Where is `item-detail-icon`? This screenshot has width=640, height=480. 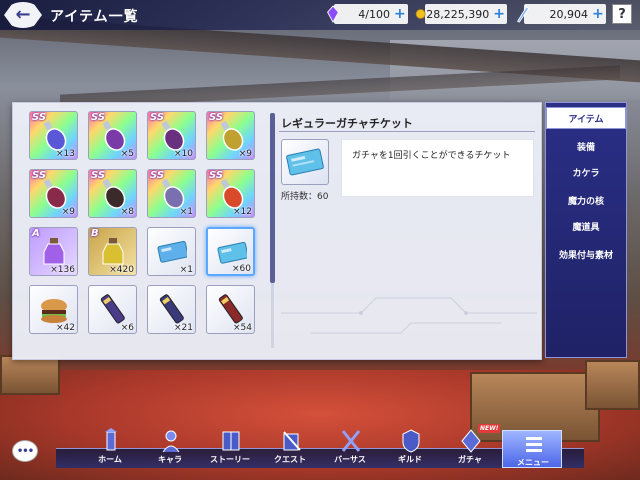
item-detail-icon is located at coordinates (305, 162).